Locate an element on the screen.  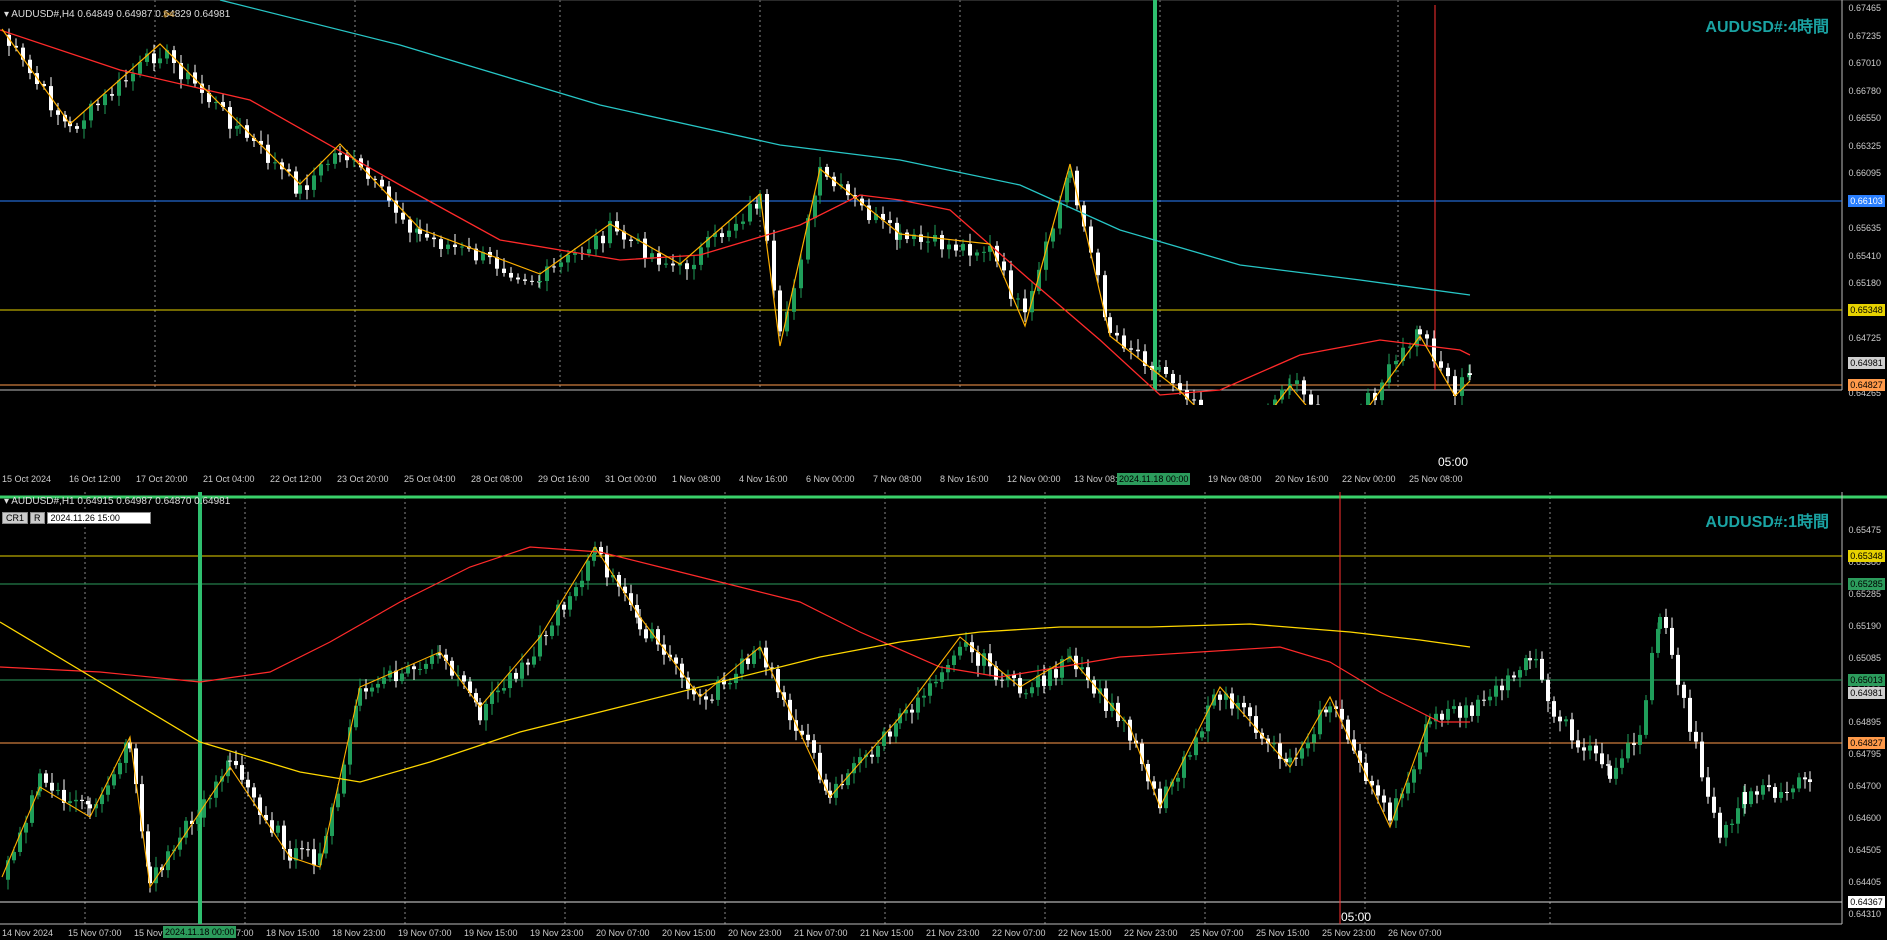
crosshair-datetime-field: 2024.11.26 15:00 is located at coordinates (98, 518).